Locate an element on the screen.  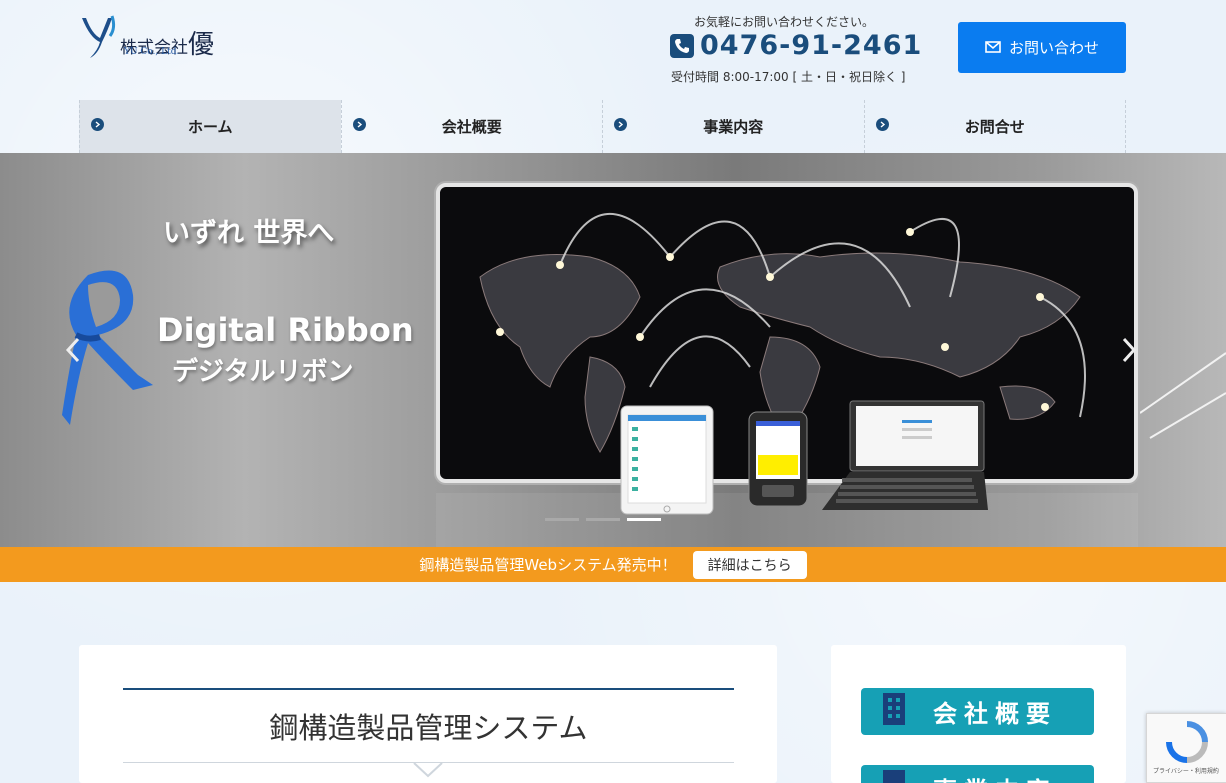
slider-dot-active is located at coordinates (644, 519).